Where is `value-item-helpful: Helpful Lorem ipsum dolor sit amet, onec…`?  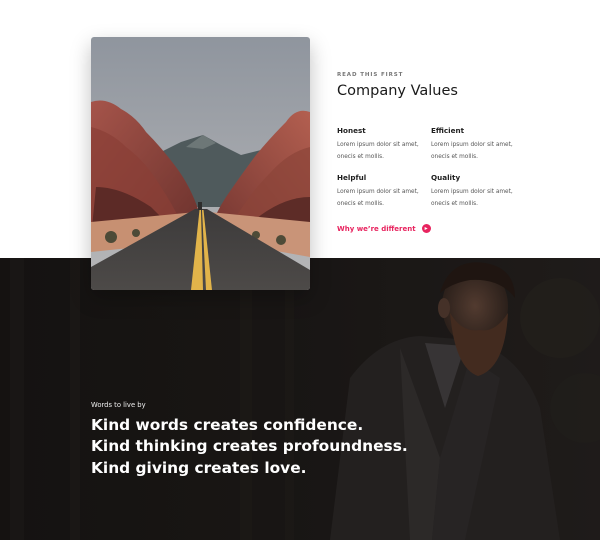 value-item-helpful: Helpful Lorem ipsum dolor sit amet, onec… is located at coordinates (387, 191).